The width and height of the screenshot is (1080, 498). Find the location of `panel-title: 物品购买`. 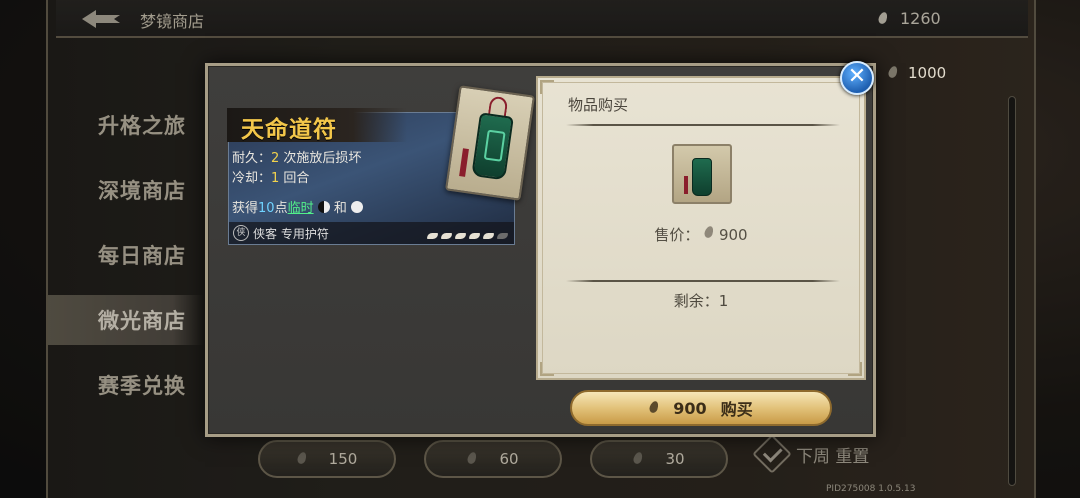

panel-title: 物品购买 is located at coordinates (598, 105).